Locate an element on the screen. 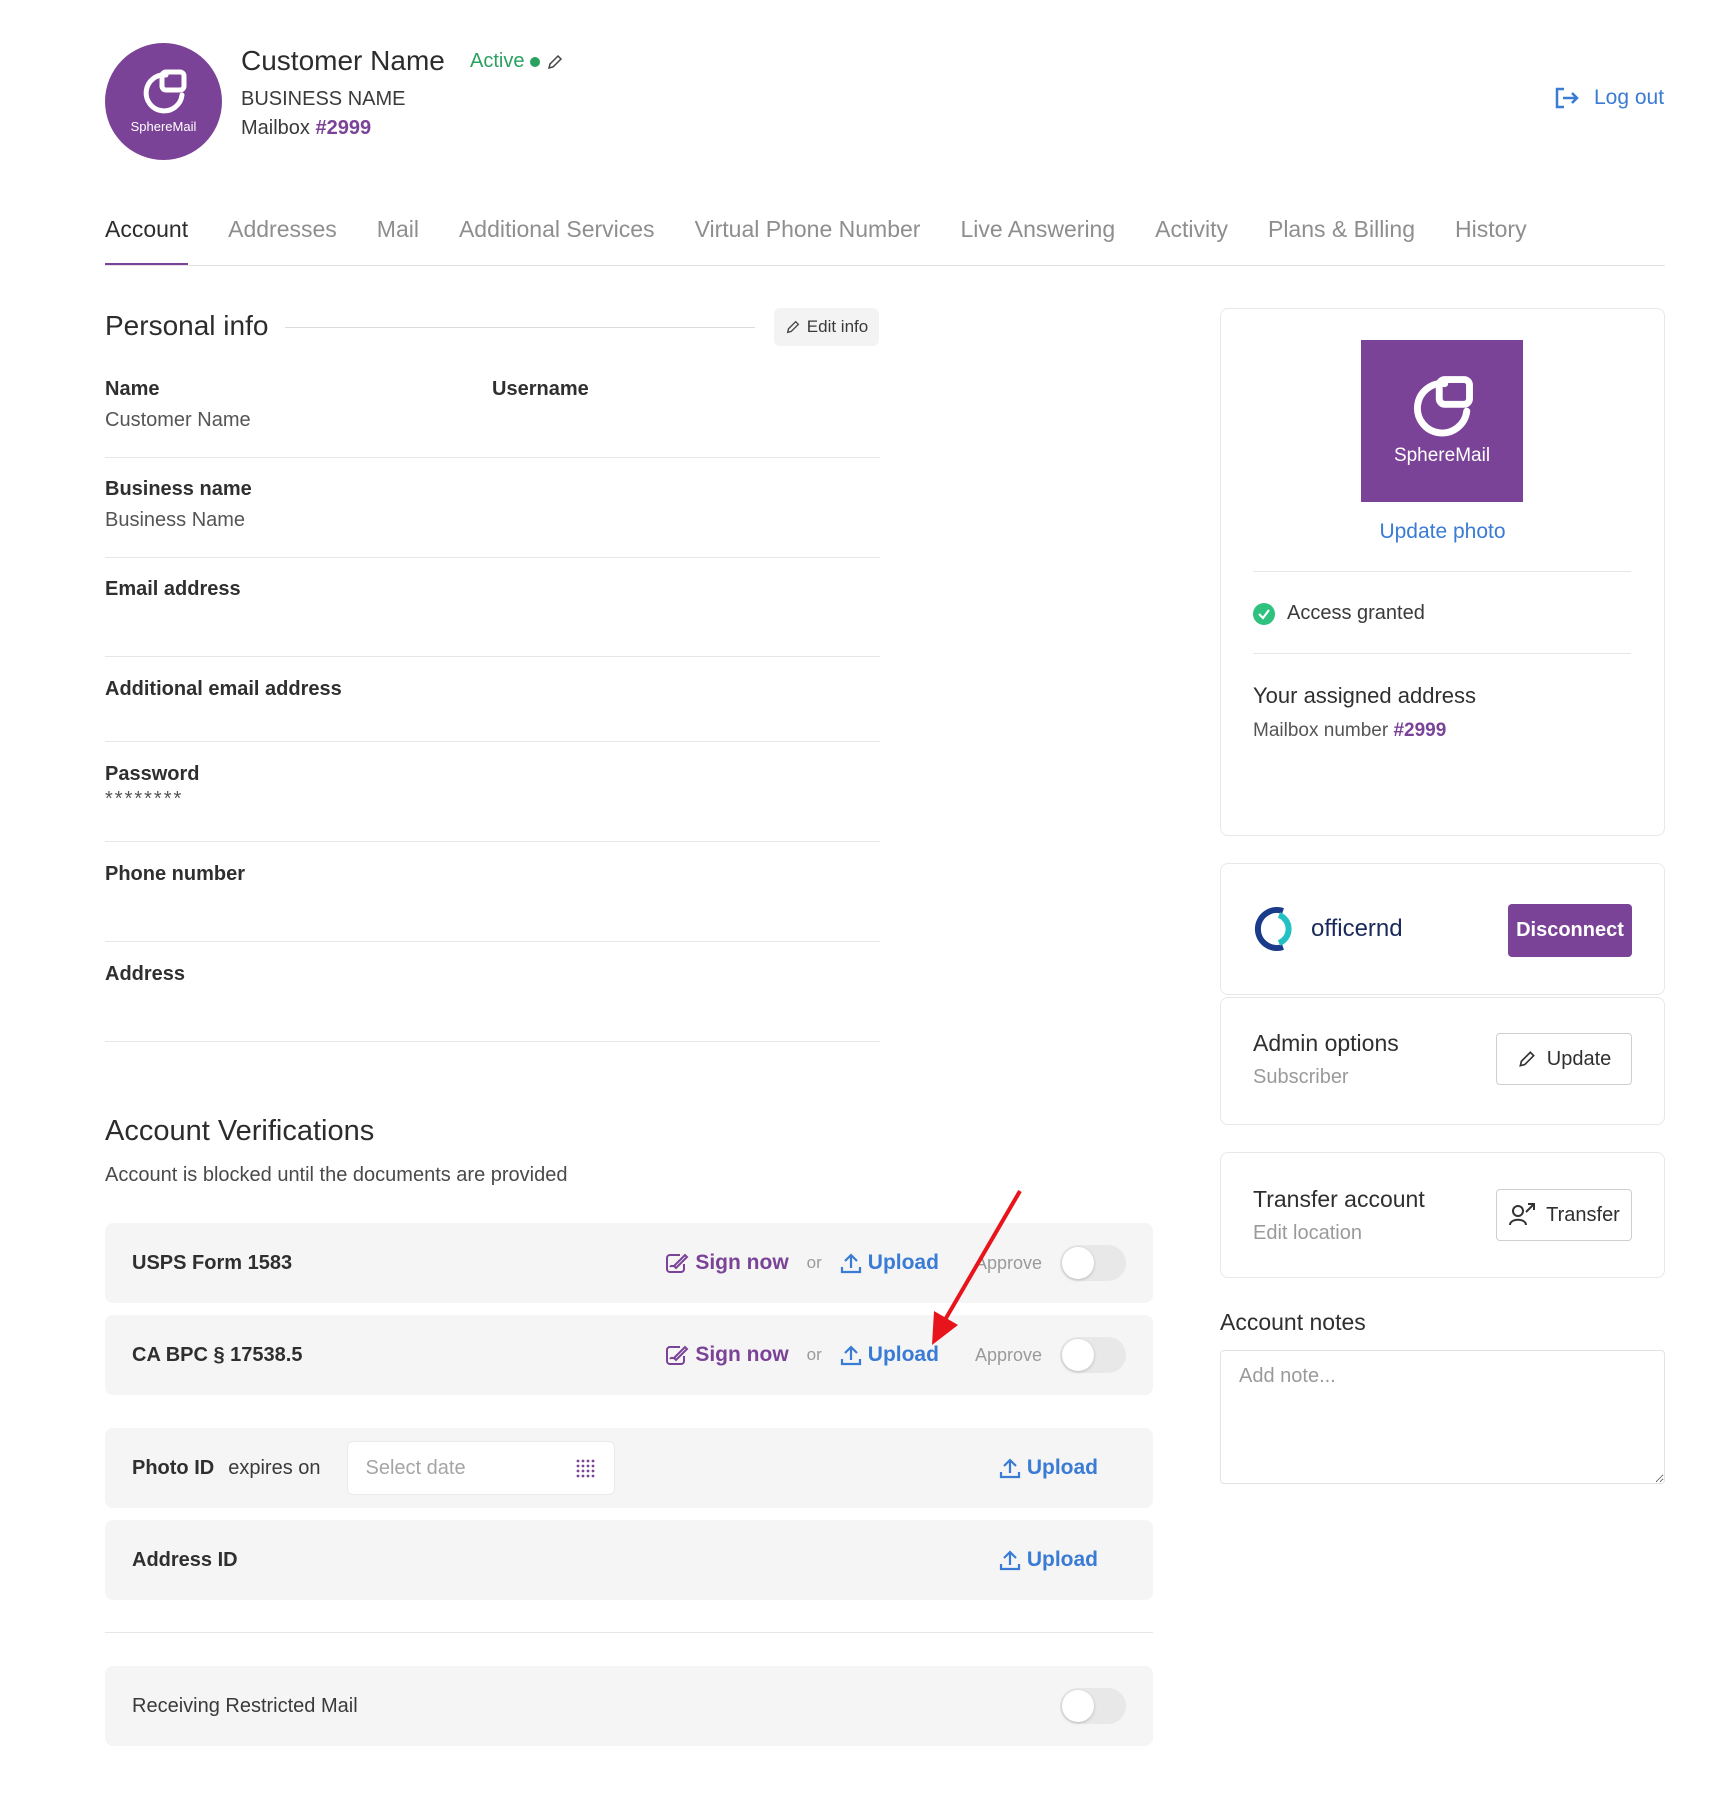  name-label: Name is located at coordinates (132, 389).